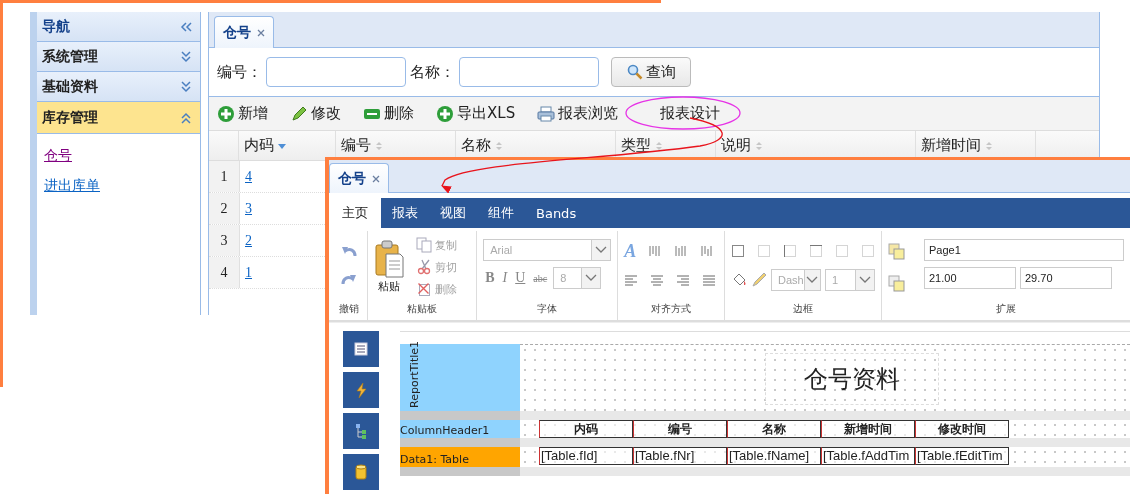 The image size is (1130, 494). Describe the element at coordinates (680, 429) in the screenshot. I see `report-header-cell: 编号` at that location.